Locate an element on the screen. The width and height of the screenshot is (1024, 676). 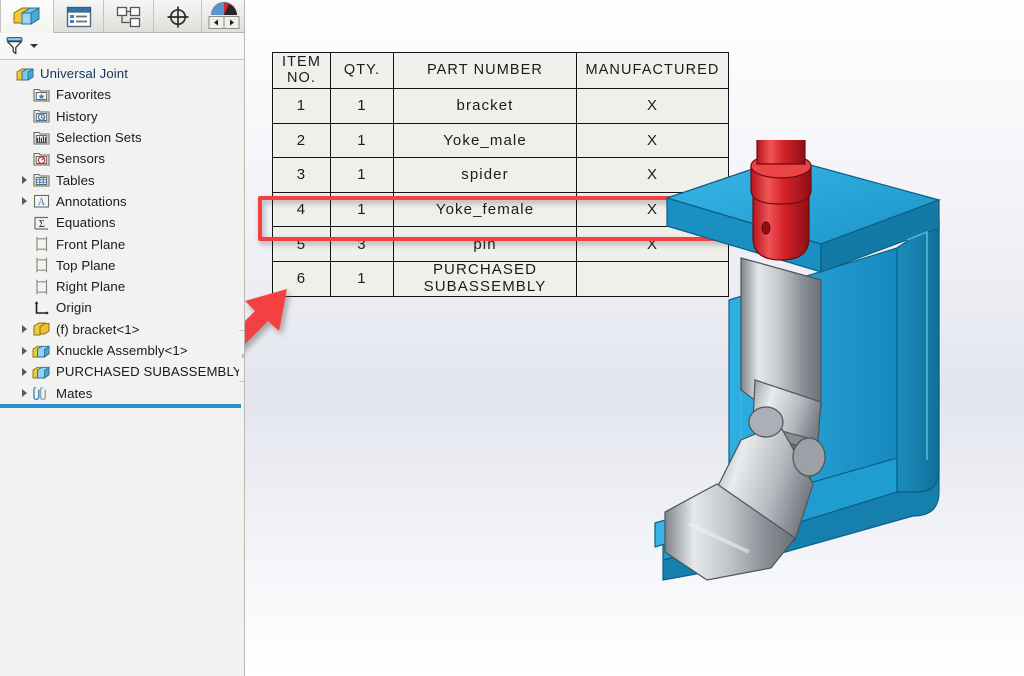
tree-item-favorites: Favorites is located at coordinates (122, 94).